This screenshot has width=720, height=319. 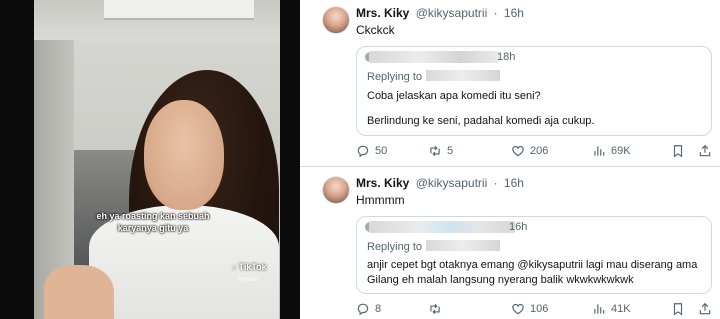 What do you see at coordinates (621, 309) in the screenshot?
I see `views-count: 41K` at bounding box center [621, 309].